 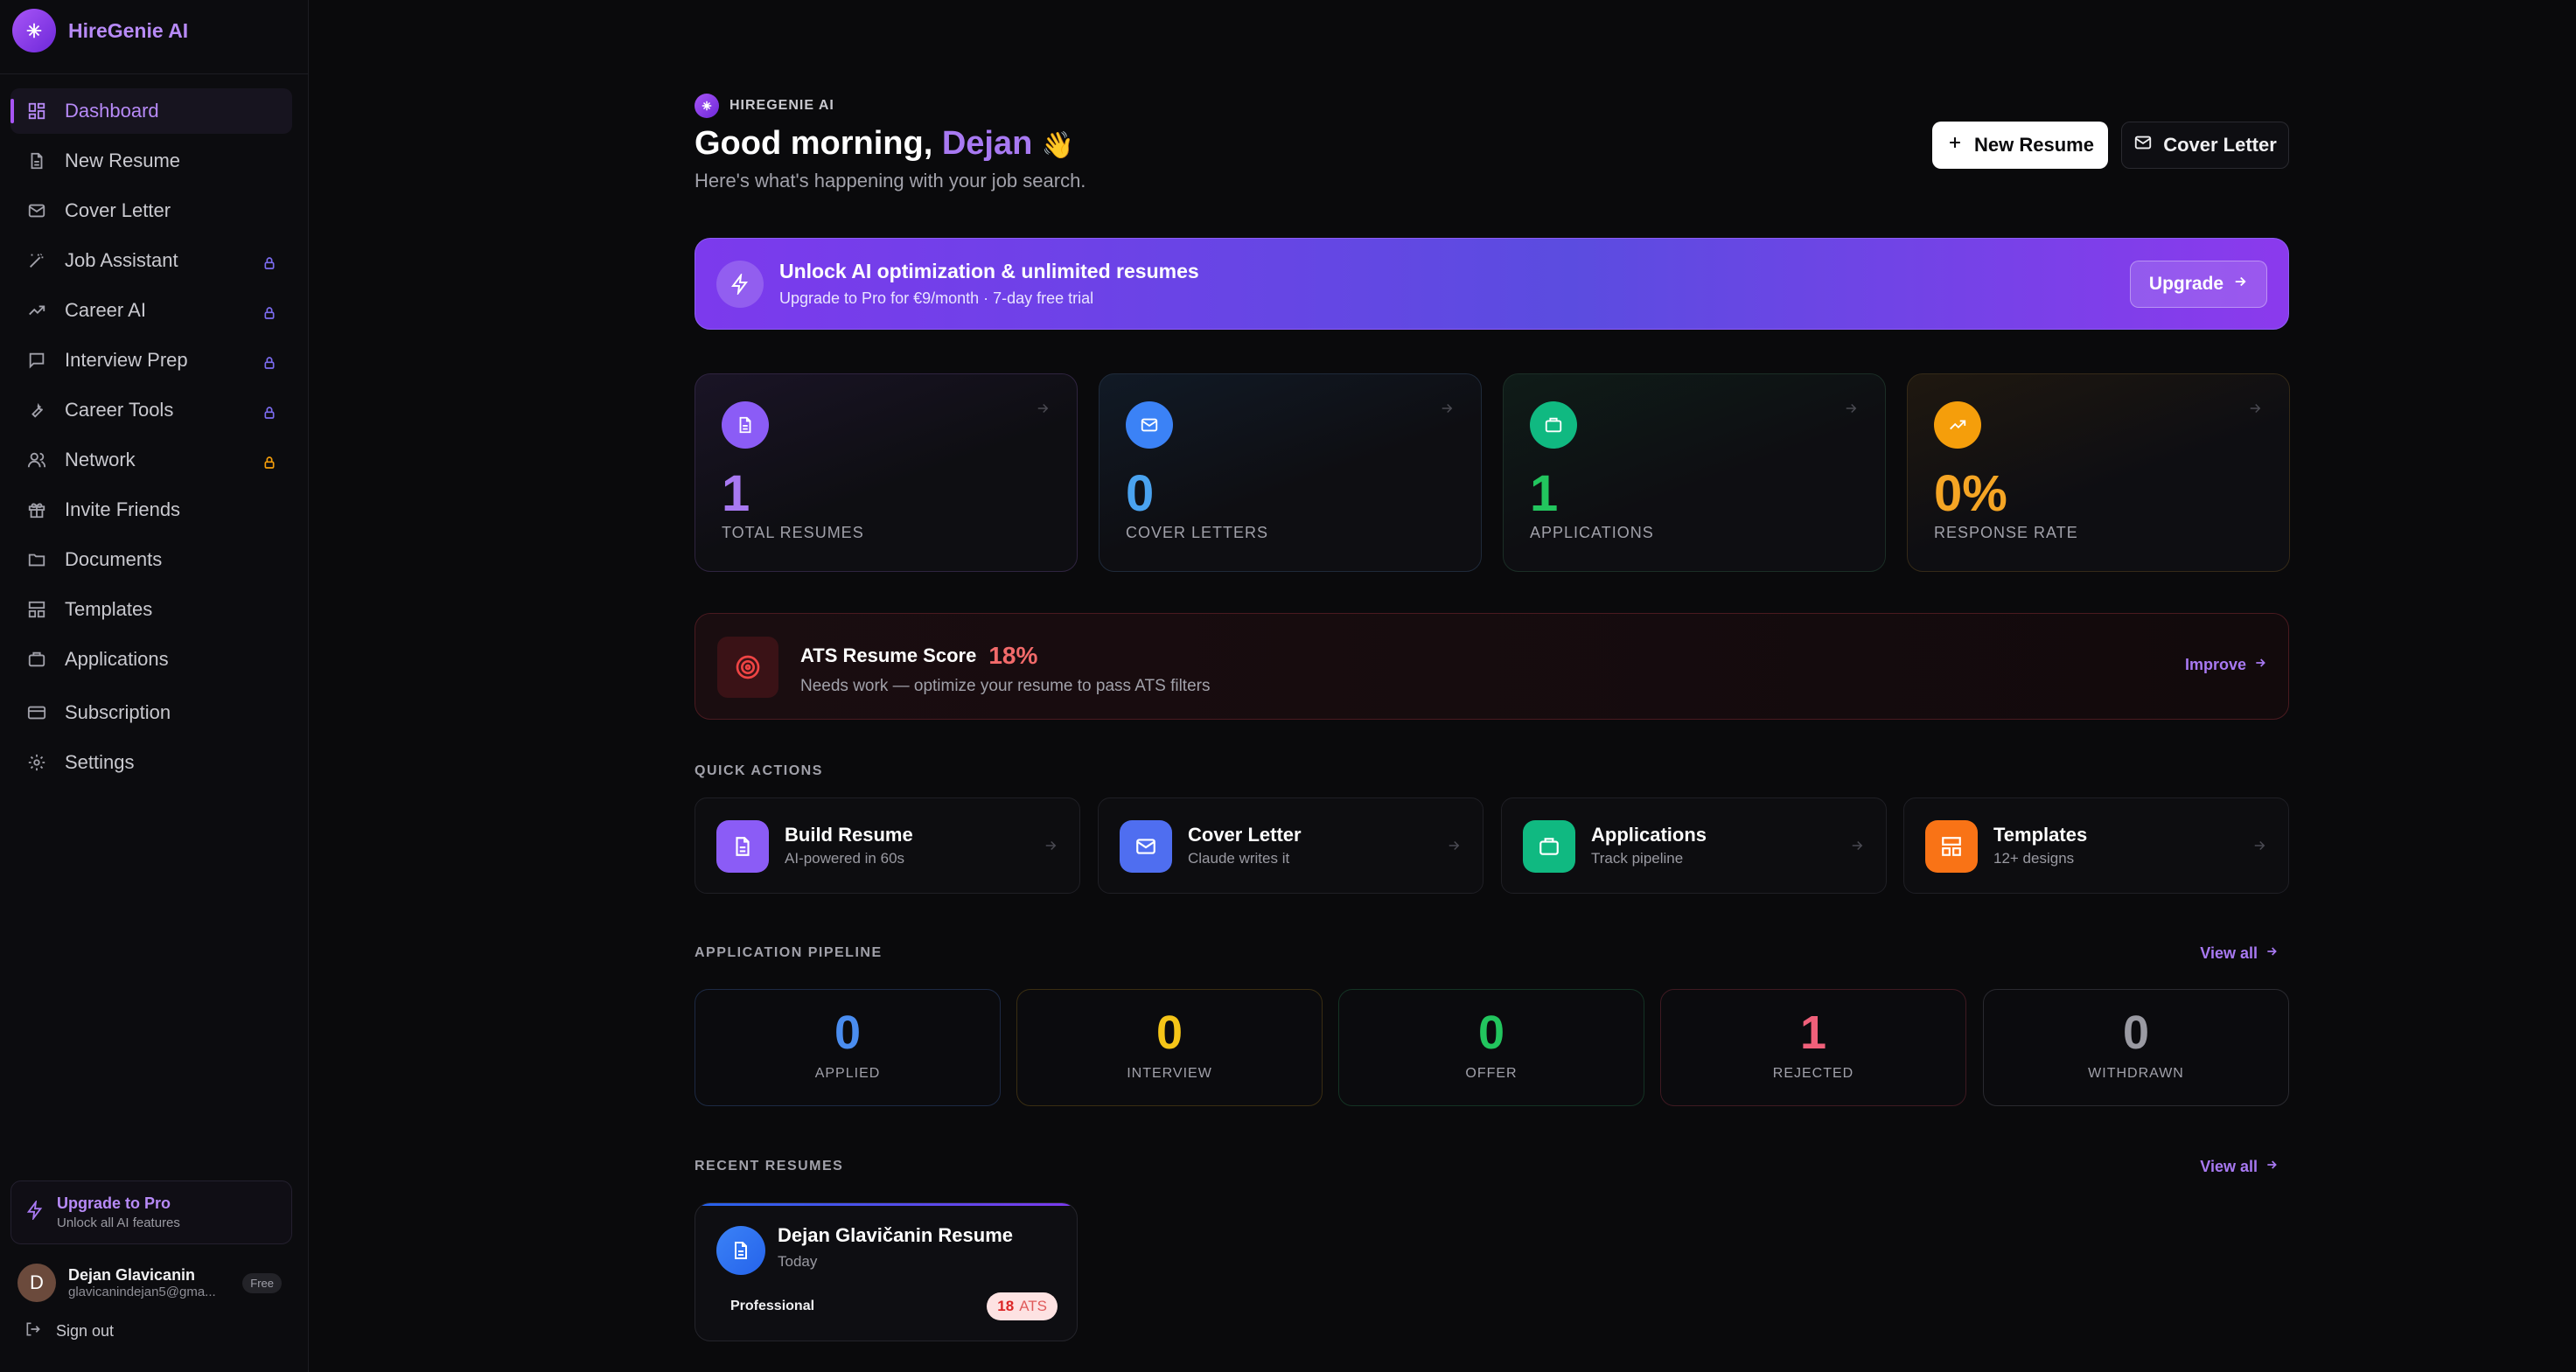 What do you see at coordinates (151, 260) in the screenshot?
I see `sidebar-item-job-assistant: Job Assistant` at bounding box center [151, 260].